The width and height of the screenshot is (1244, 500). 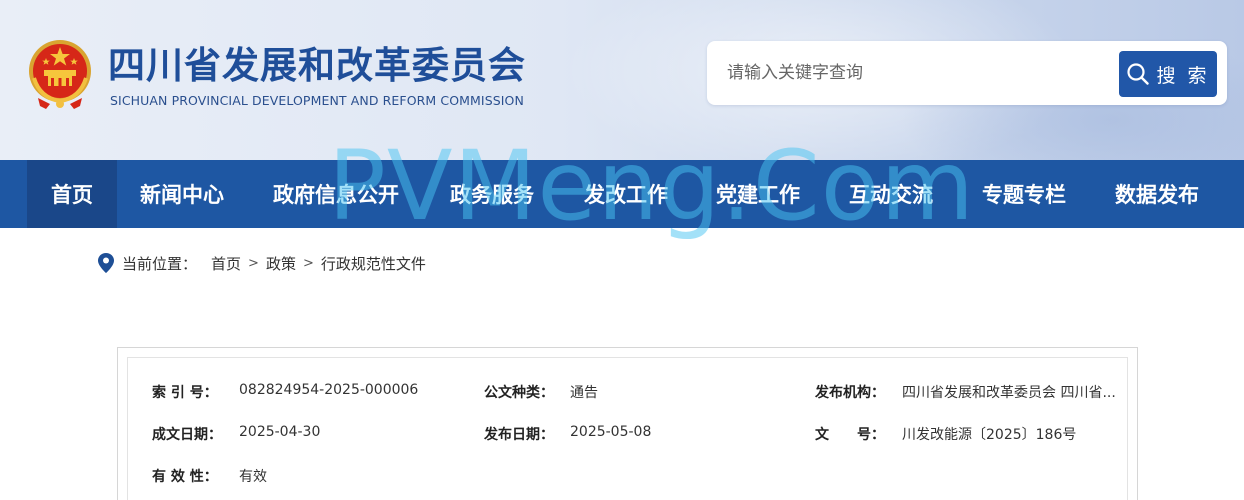 I want to click on breadcrumb-policy: 政策, so click(x=281, y=263).